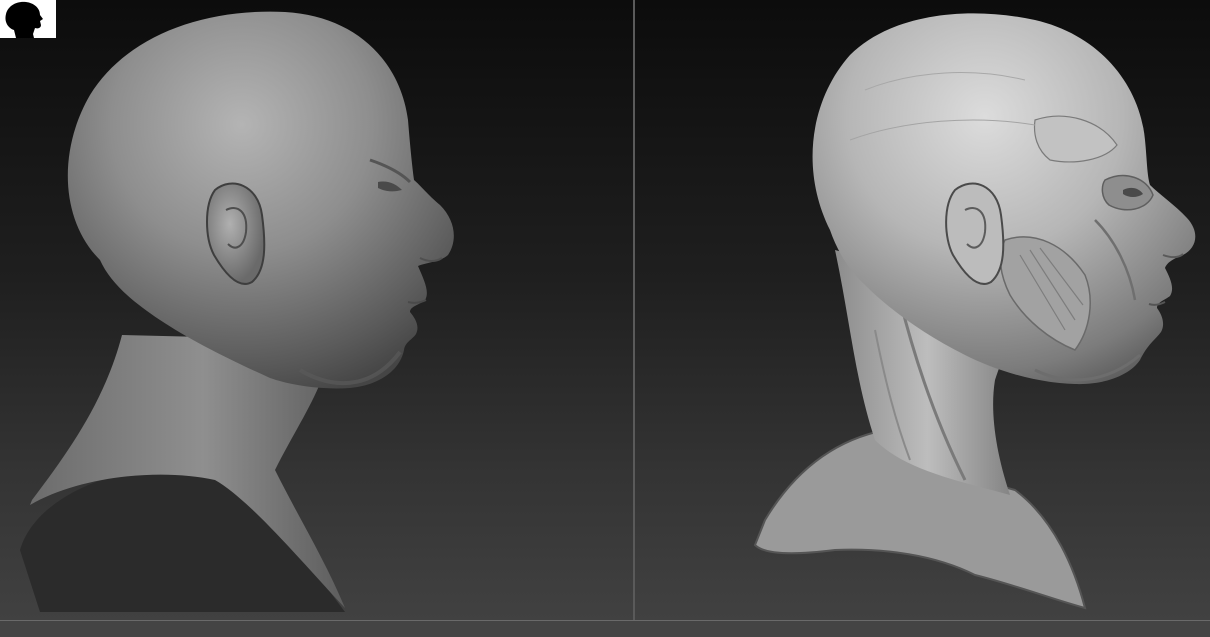  I want to click on logo-badge, so click(28, 19).